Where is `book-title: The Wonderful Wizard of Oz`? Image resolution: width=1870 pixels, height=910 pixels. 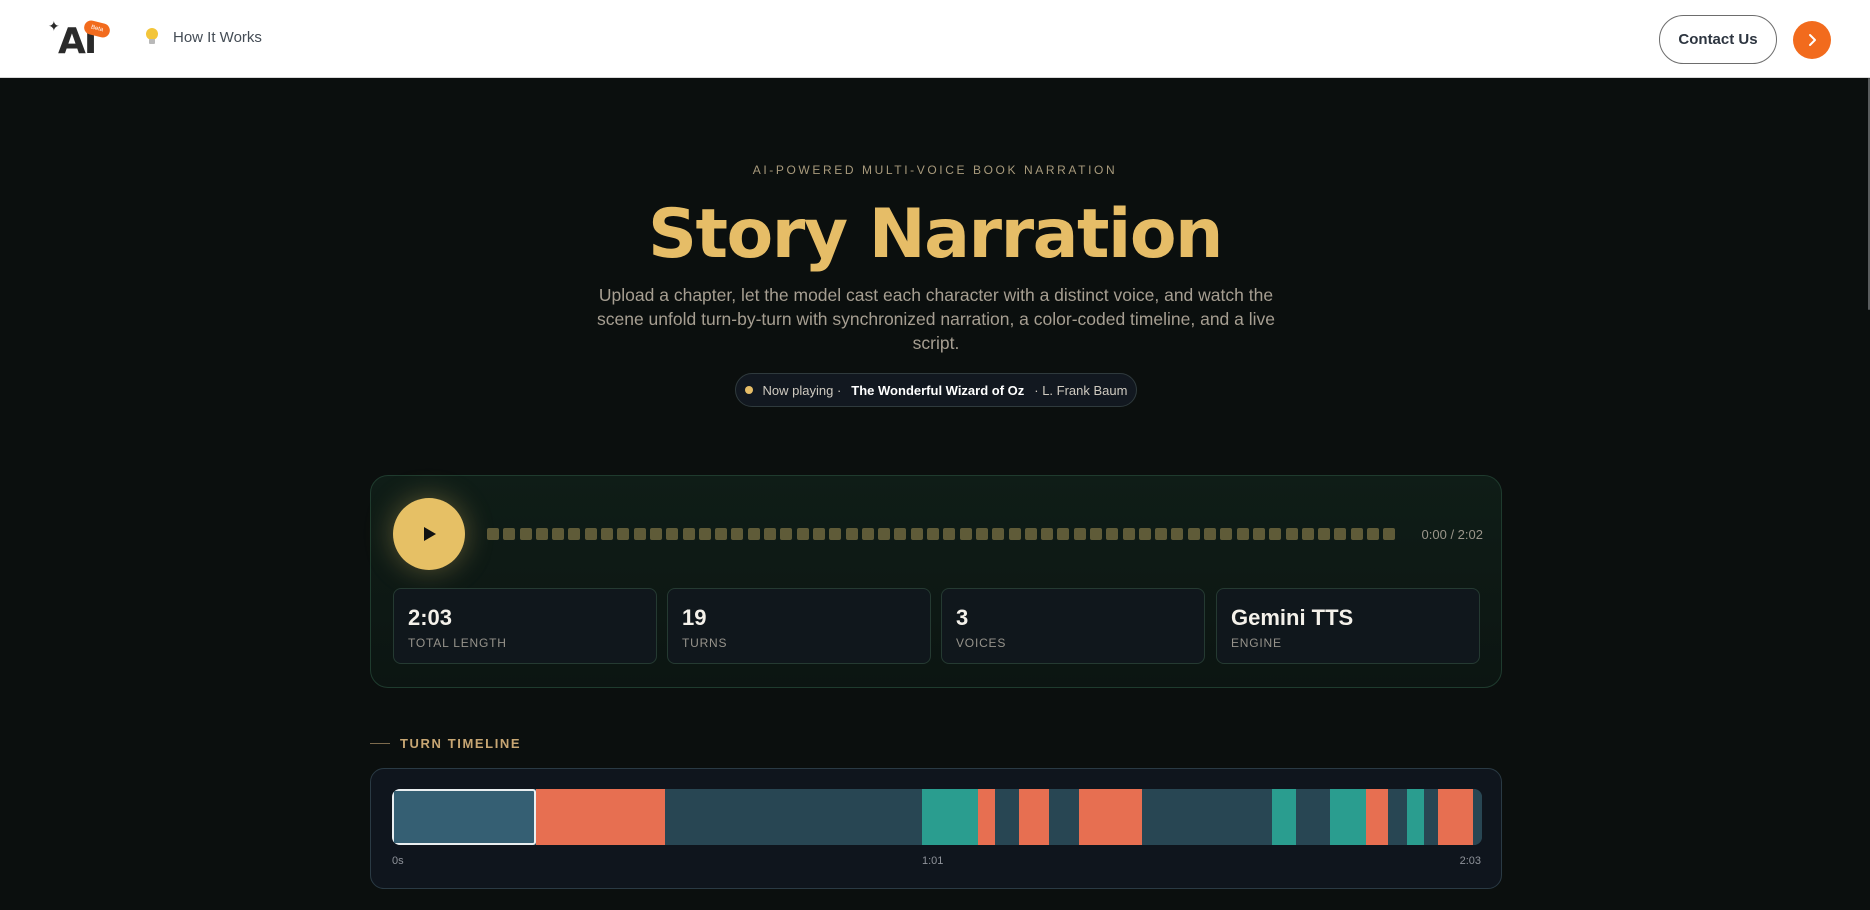 book-title: The Wonderful Wizard of Oz is located at coordinates (938, 390).